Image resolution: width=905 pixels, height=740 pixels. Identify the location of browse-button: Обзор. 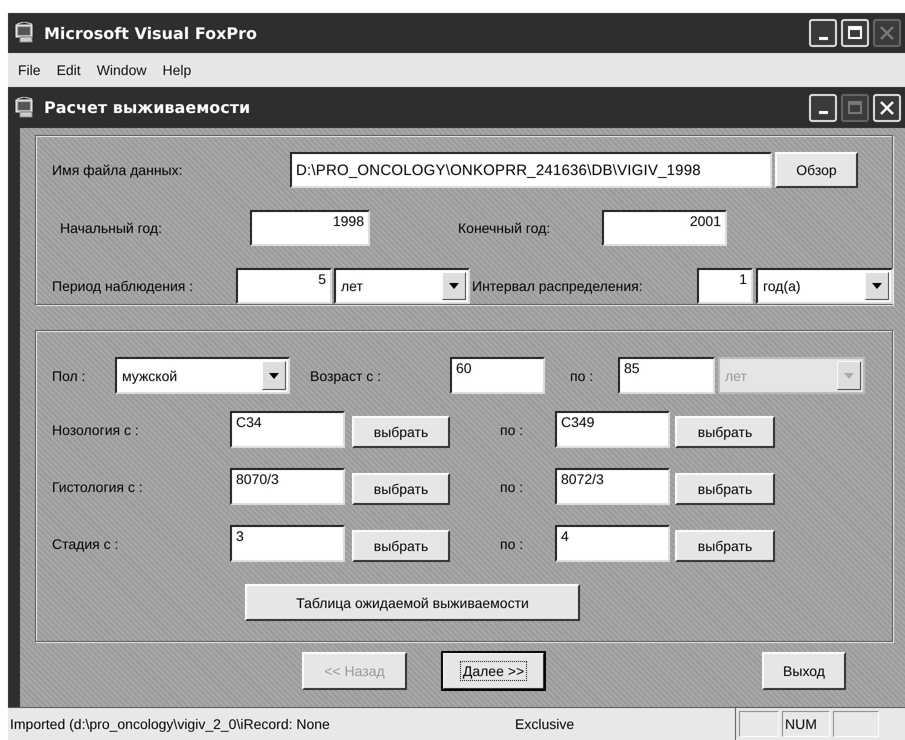
(816, 170).